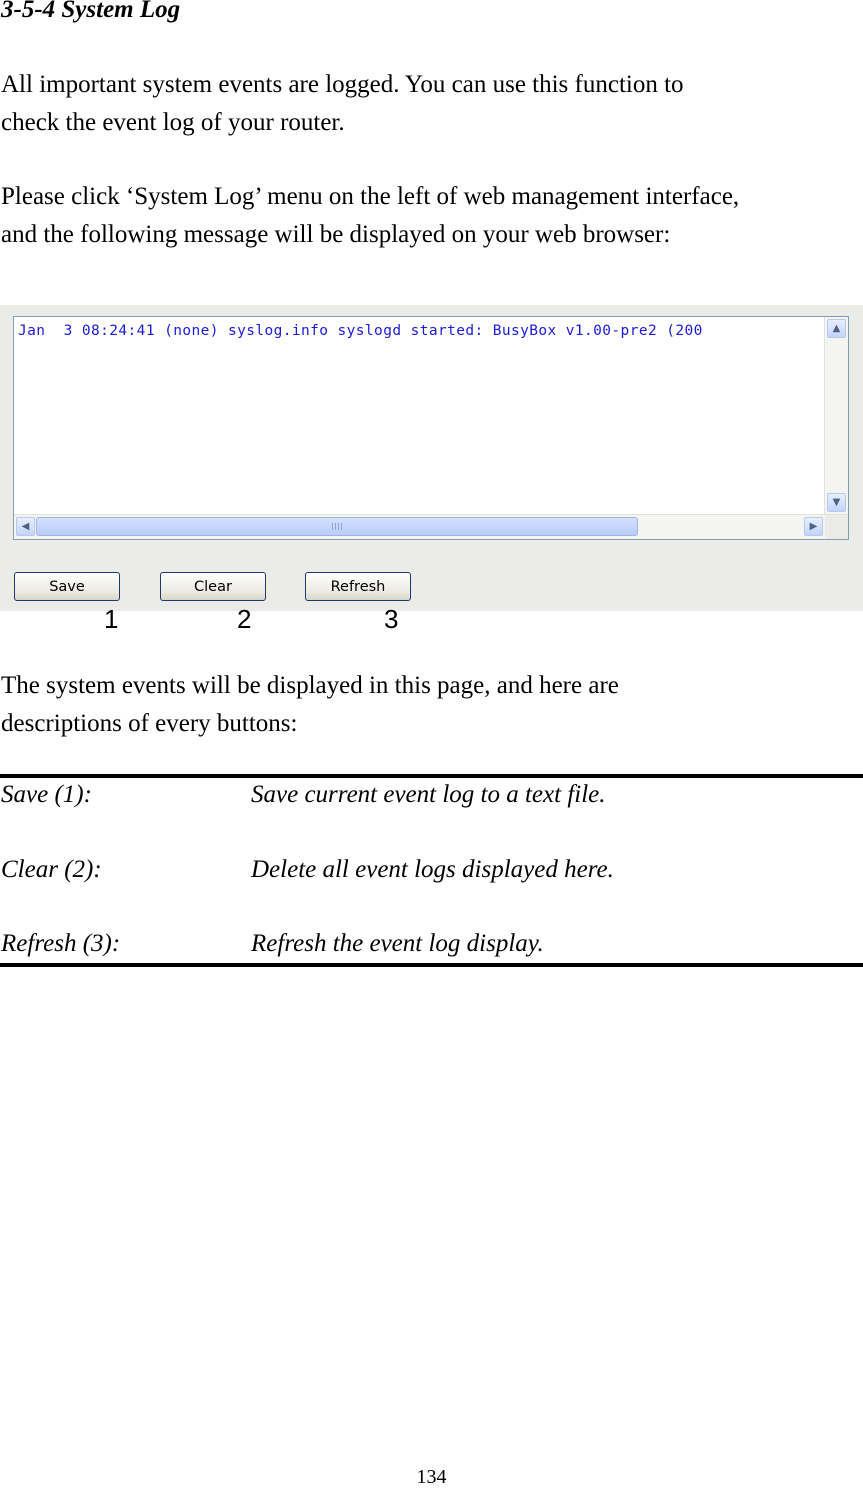  What do you see at coordinates (431, 1477) in the screenshot?
I see `page-number: 134` at bounding box center [431, 1477].